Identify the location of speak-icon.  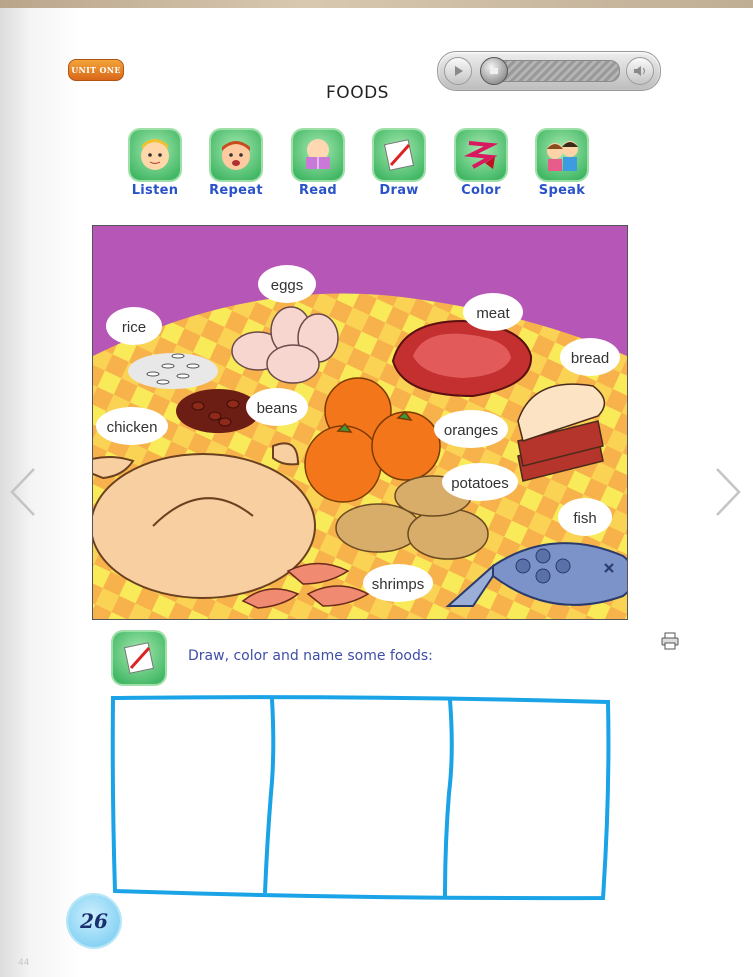
(562, 155).